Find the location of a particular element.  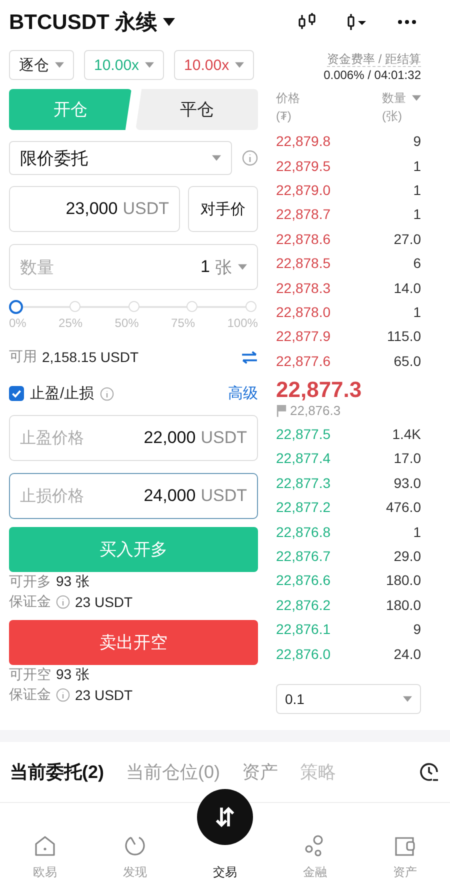

available-label: 可用 is located at coordinates (23, 357).